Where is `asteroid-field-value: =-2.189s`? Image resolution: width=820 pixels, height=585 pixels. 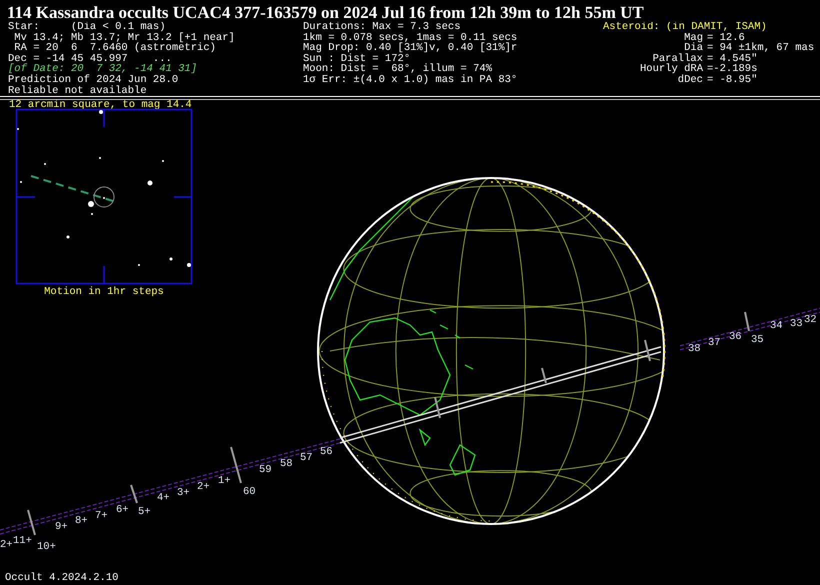 asteroid-field-value: =-2.189s is located at coordinates (732, 69).